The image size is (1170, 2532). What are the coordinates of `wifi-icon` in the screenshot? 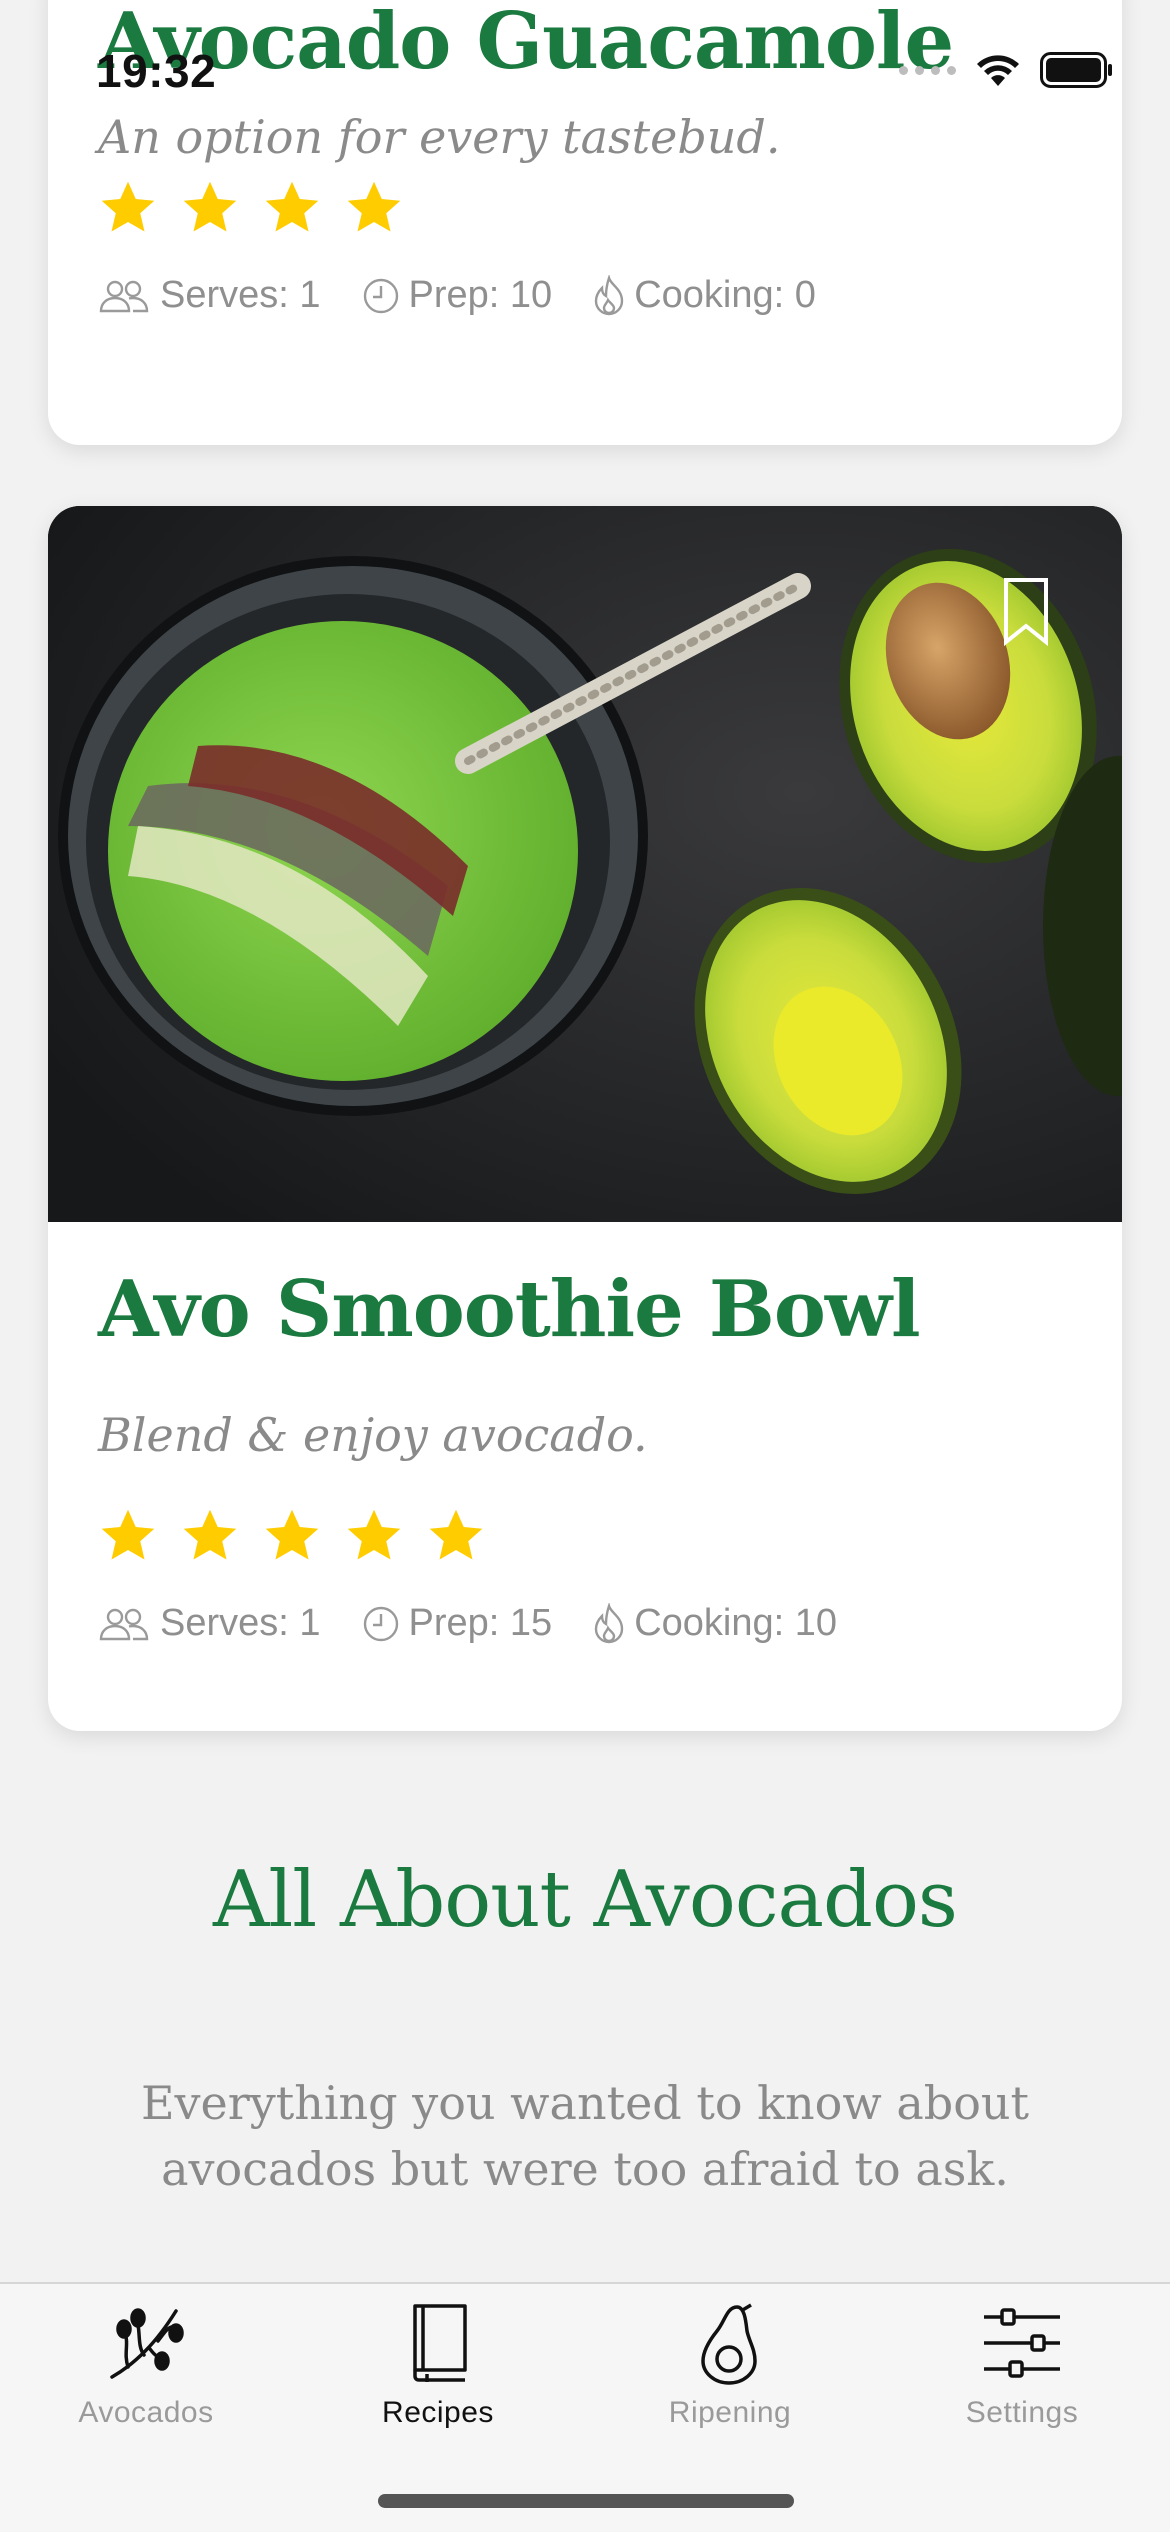 It's located at (998, 70).